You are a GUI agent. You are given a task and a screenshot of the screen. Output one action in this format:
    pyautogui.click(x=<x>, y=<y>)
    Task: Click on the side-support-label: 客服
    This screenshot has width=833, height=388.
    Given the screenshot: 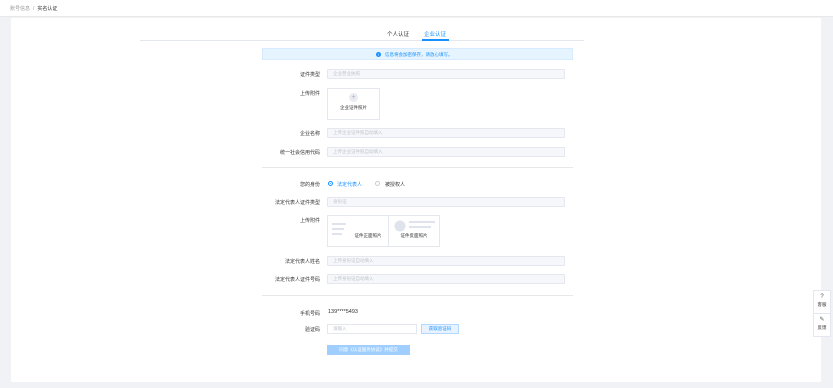 What is the action you would take?
    pyautogui.click(x=822, y=304)
    